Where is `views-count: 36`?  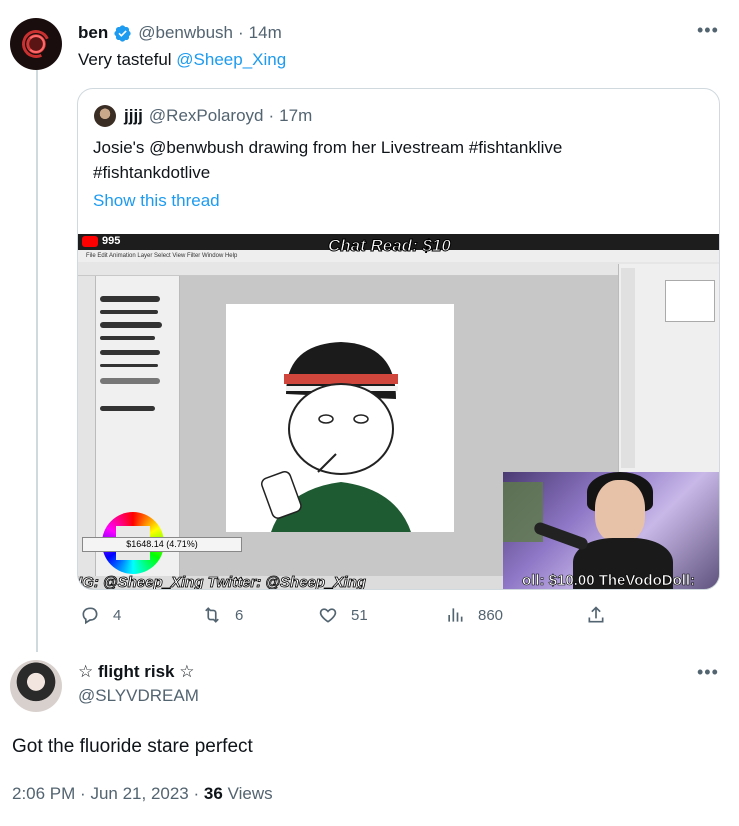
views-count: 36 is located at coordinates (213, 793).